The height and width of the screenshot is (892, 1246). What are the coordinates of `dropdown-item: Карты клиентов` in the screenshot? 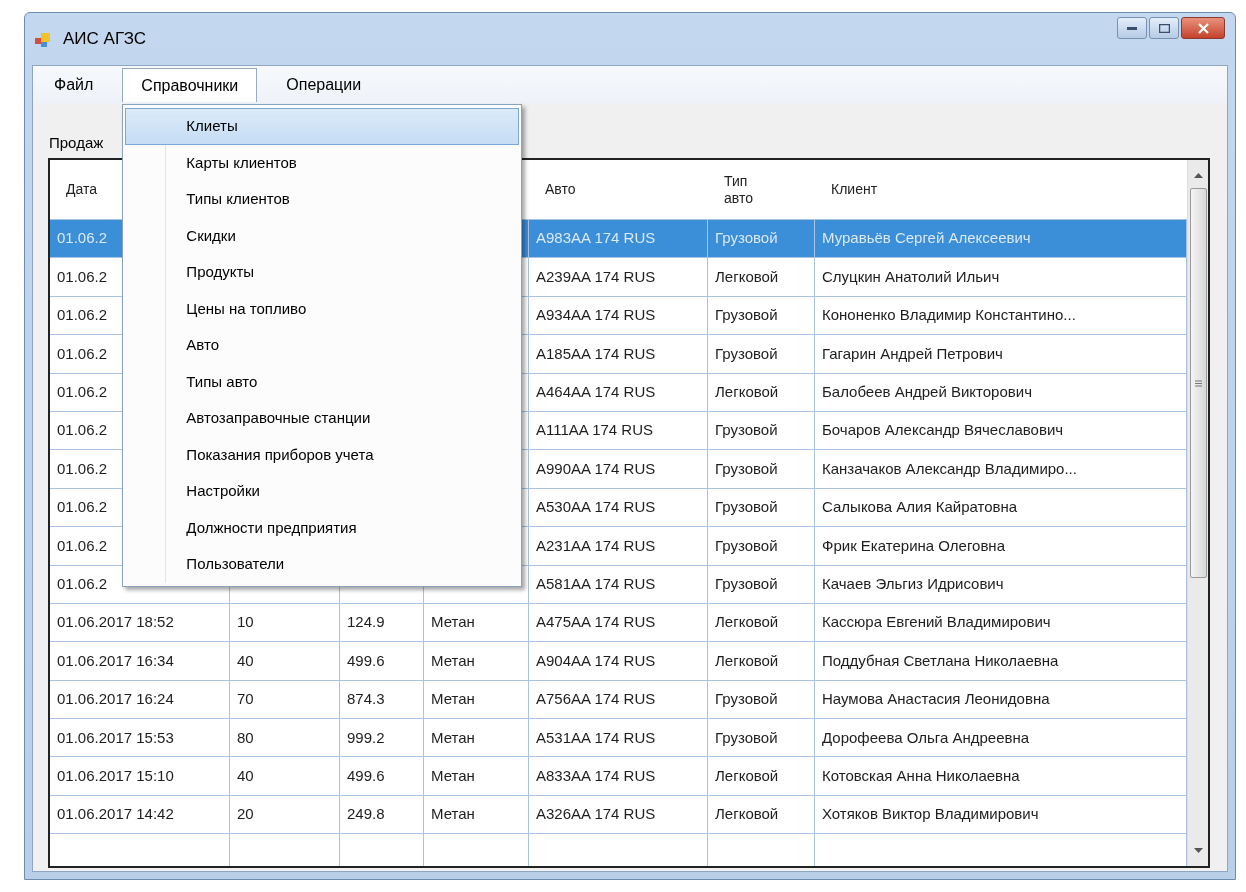 It's located at (322, 162).